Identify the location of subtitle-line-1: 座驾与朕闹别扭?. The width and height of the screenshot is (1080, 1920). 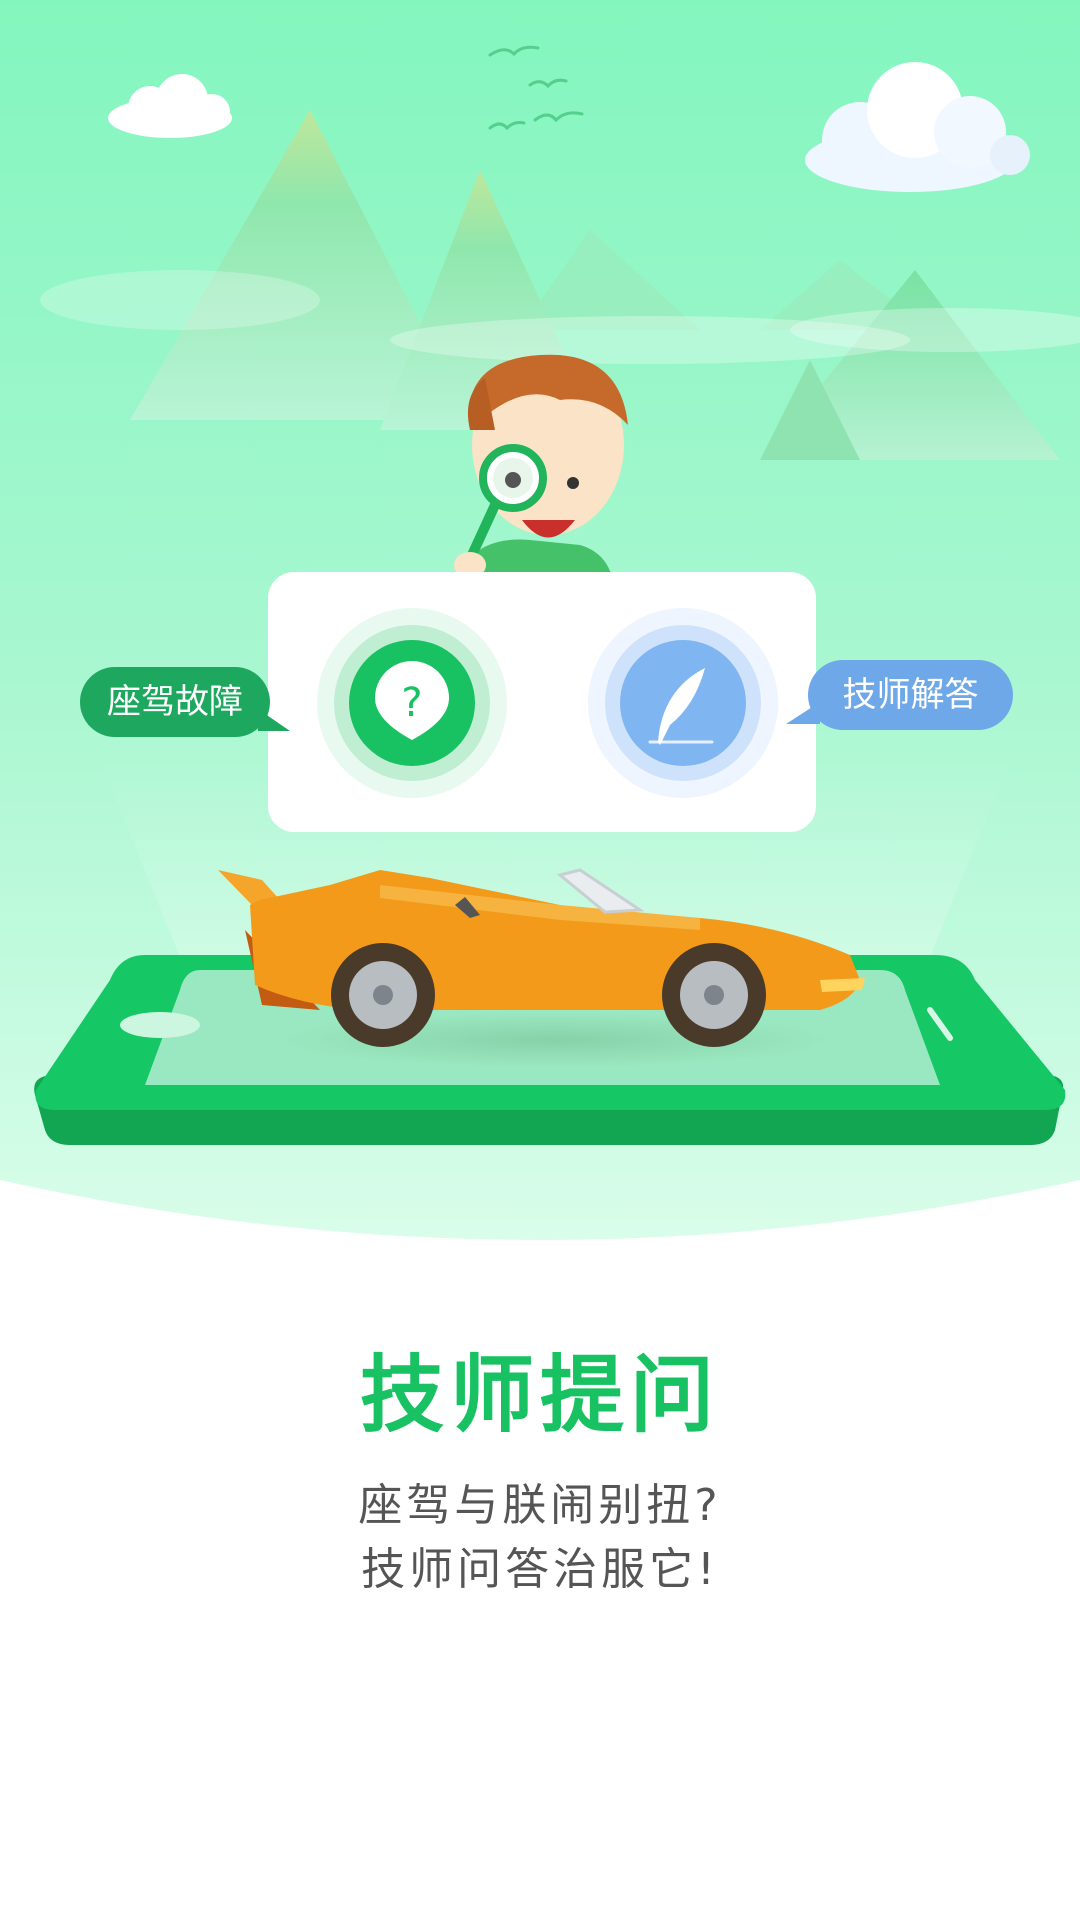
(540, 1505).